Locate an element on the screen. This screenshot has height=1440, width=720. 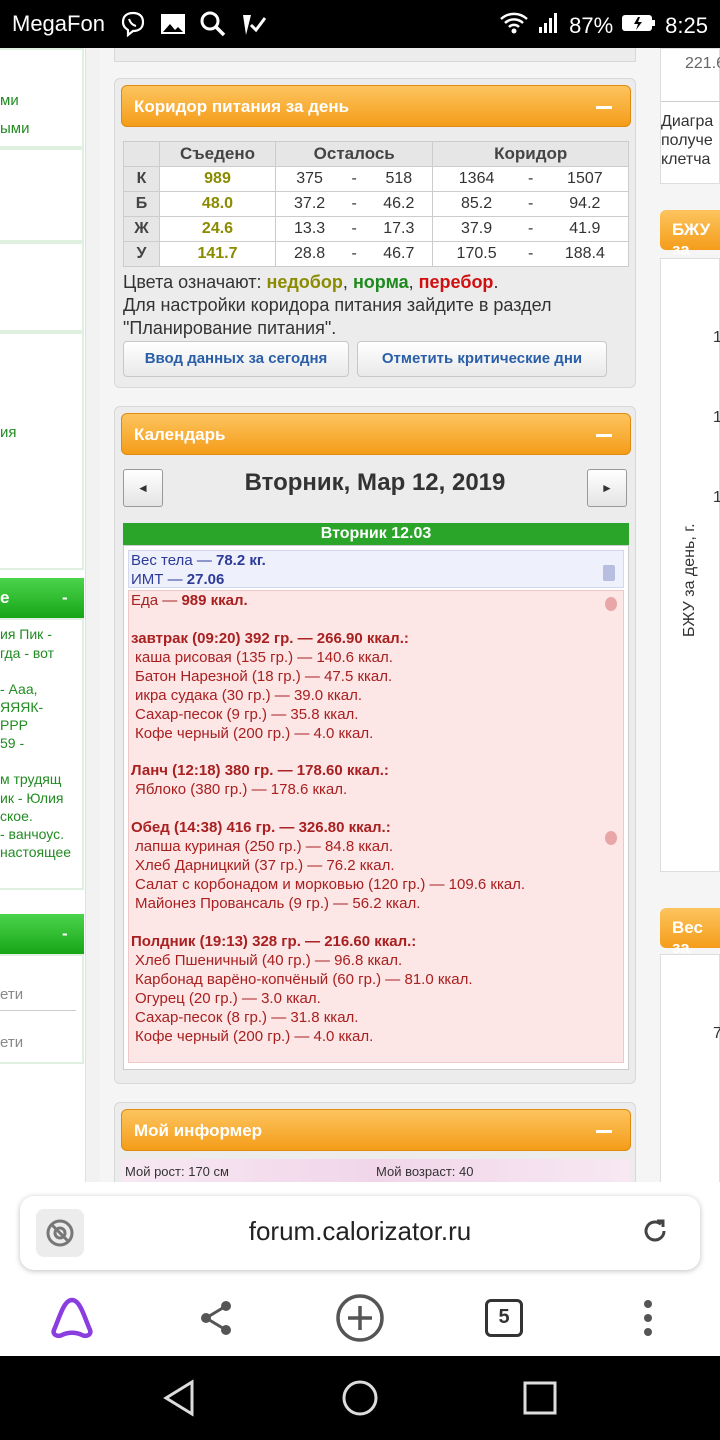
meal-item: Огурец (20 гр.) — 3.0 ккал. is located at coordinates (228, 998).